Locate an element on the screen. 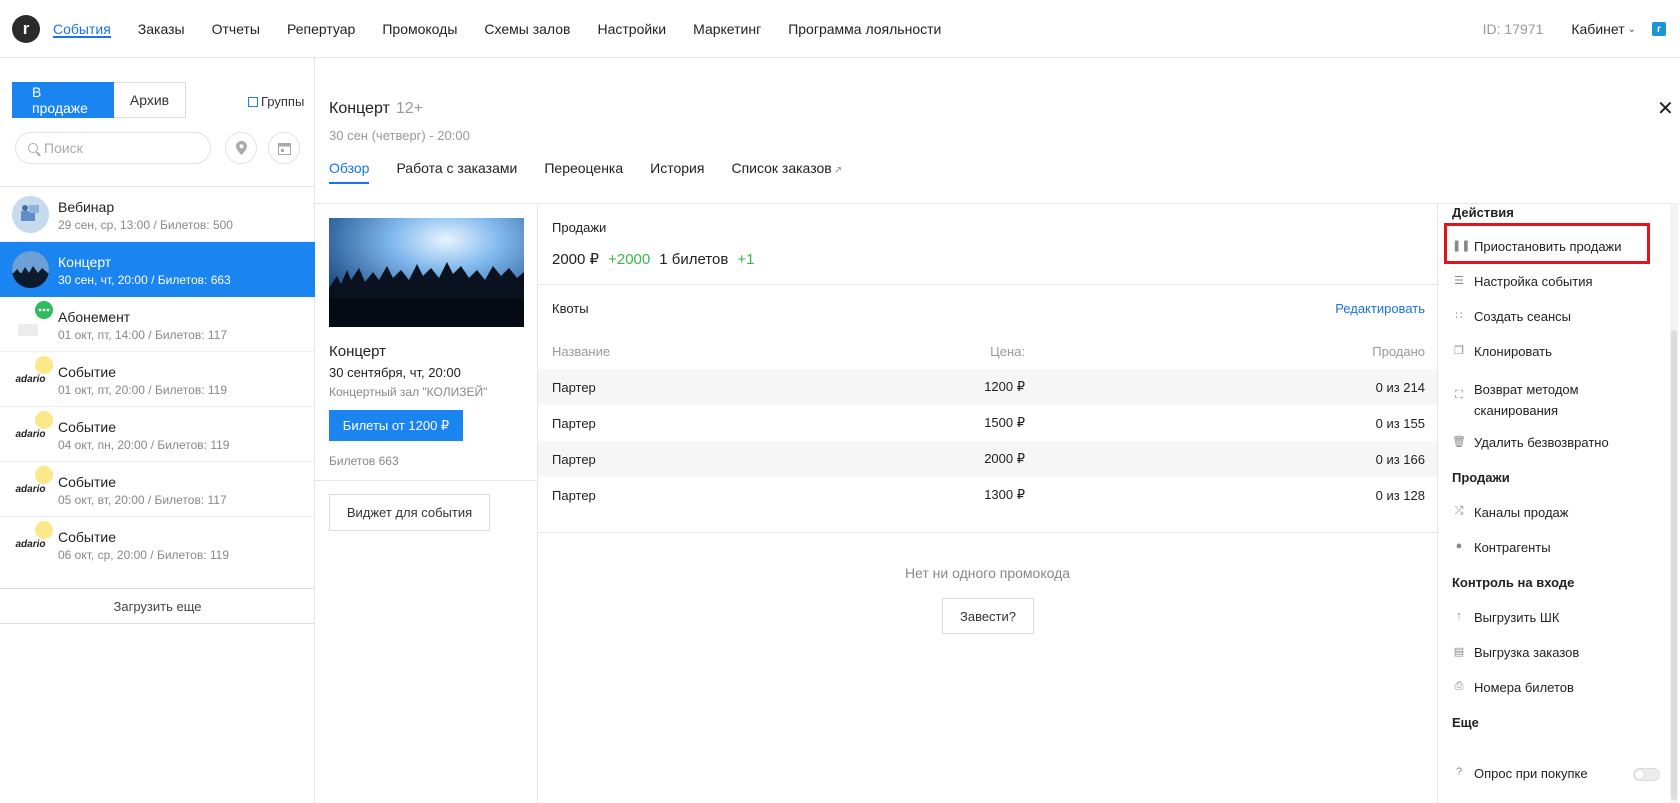 The height and width of the screenshot is (803, 1680). tab-order-work: Работа с заказами is located at coordinates (456, 173).